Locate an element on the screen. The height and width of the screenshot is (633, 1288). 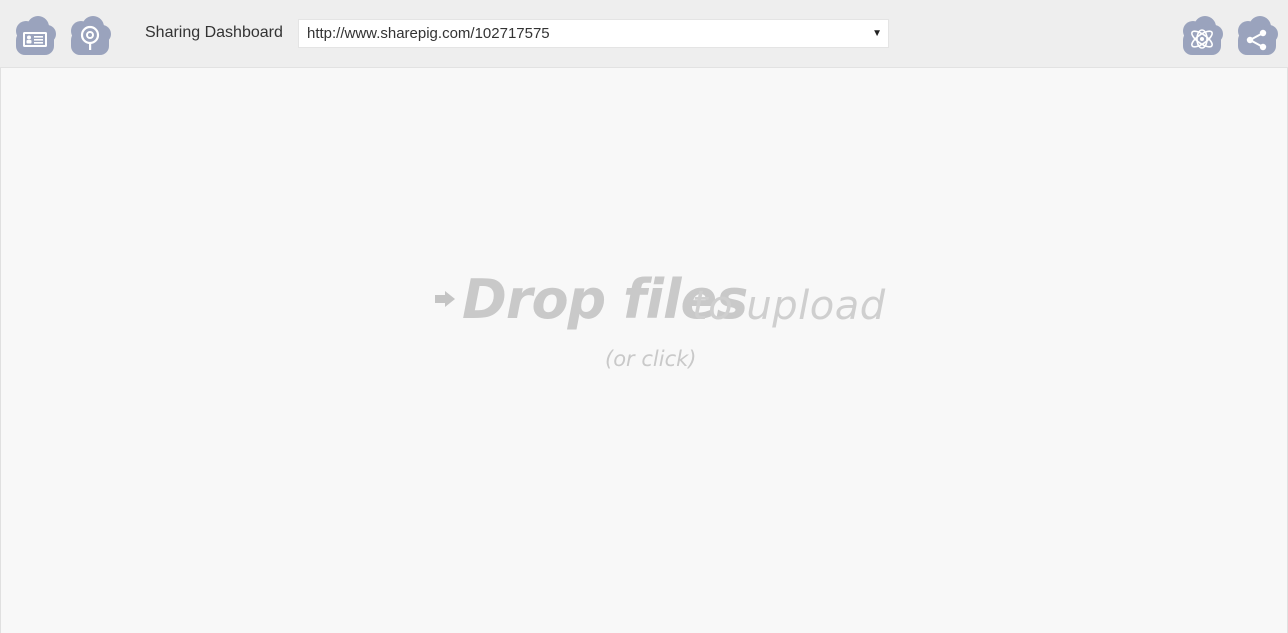
share-button is located at coordinates (1257, 36).